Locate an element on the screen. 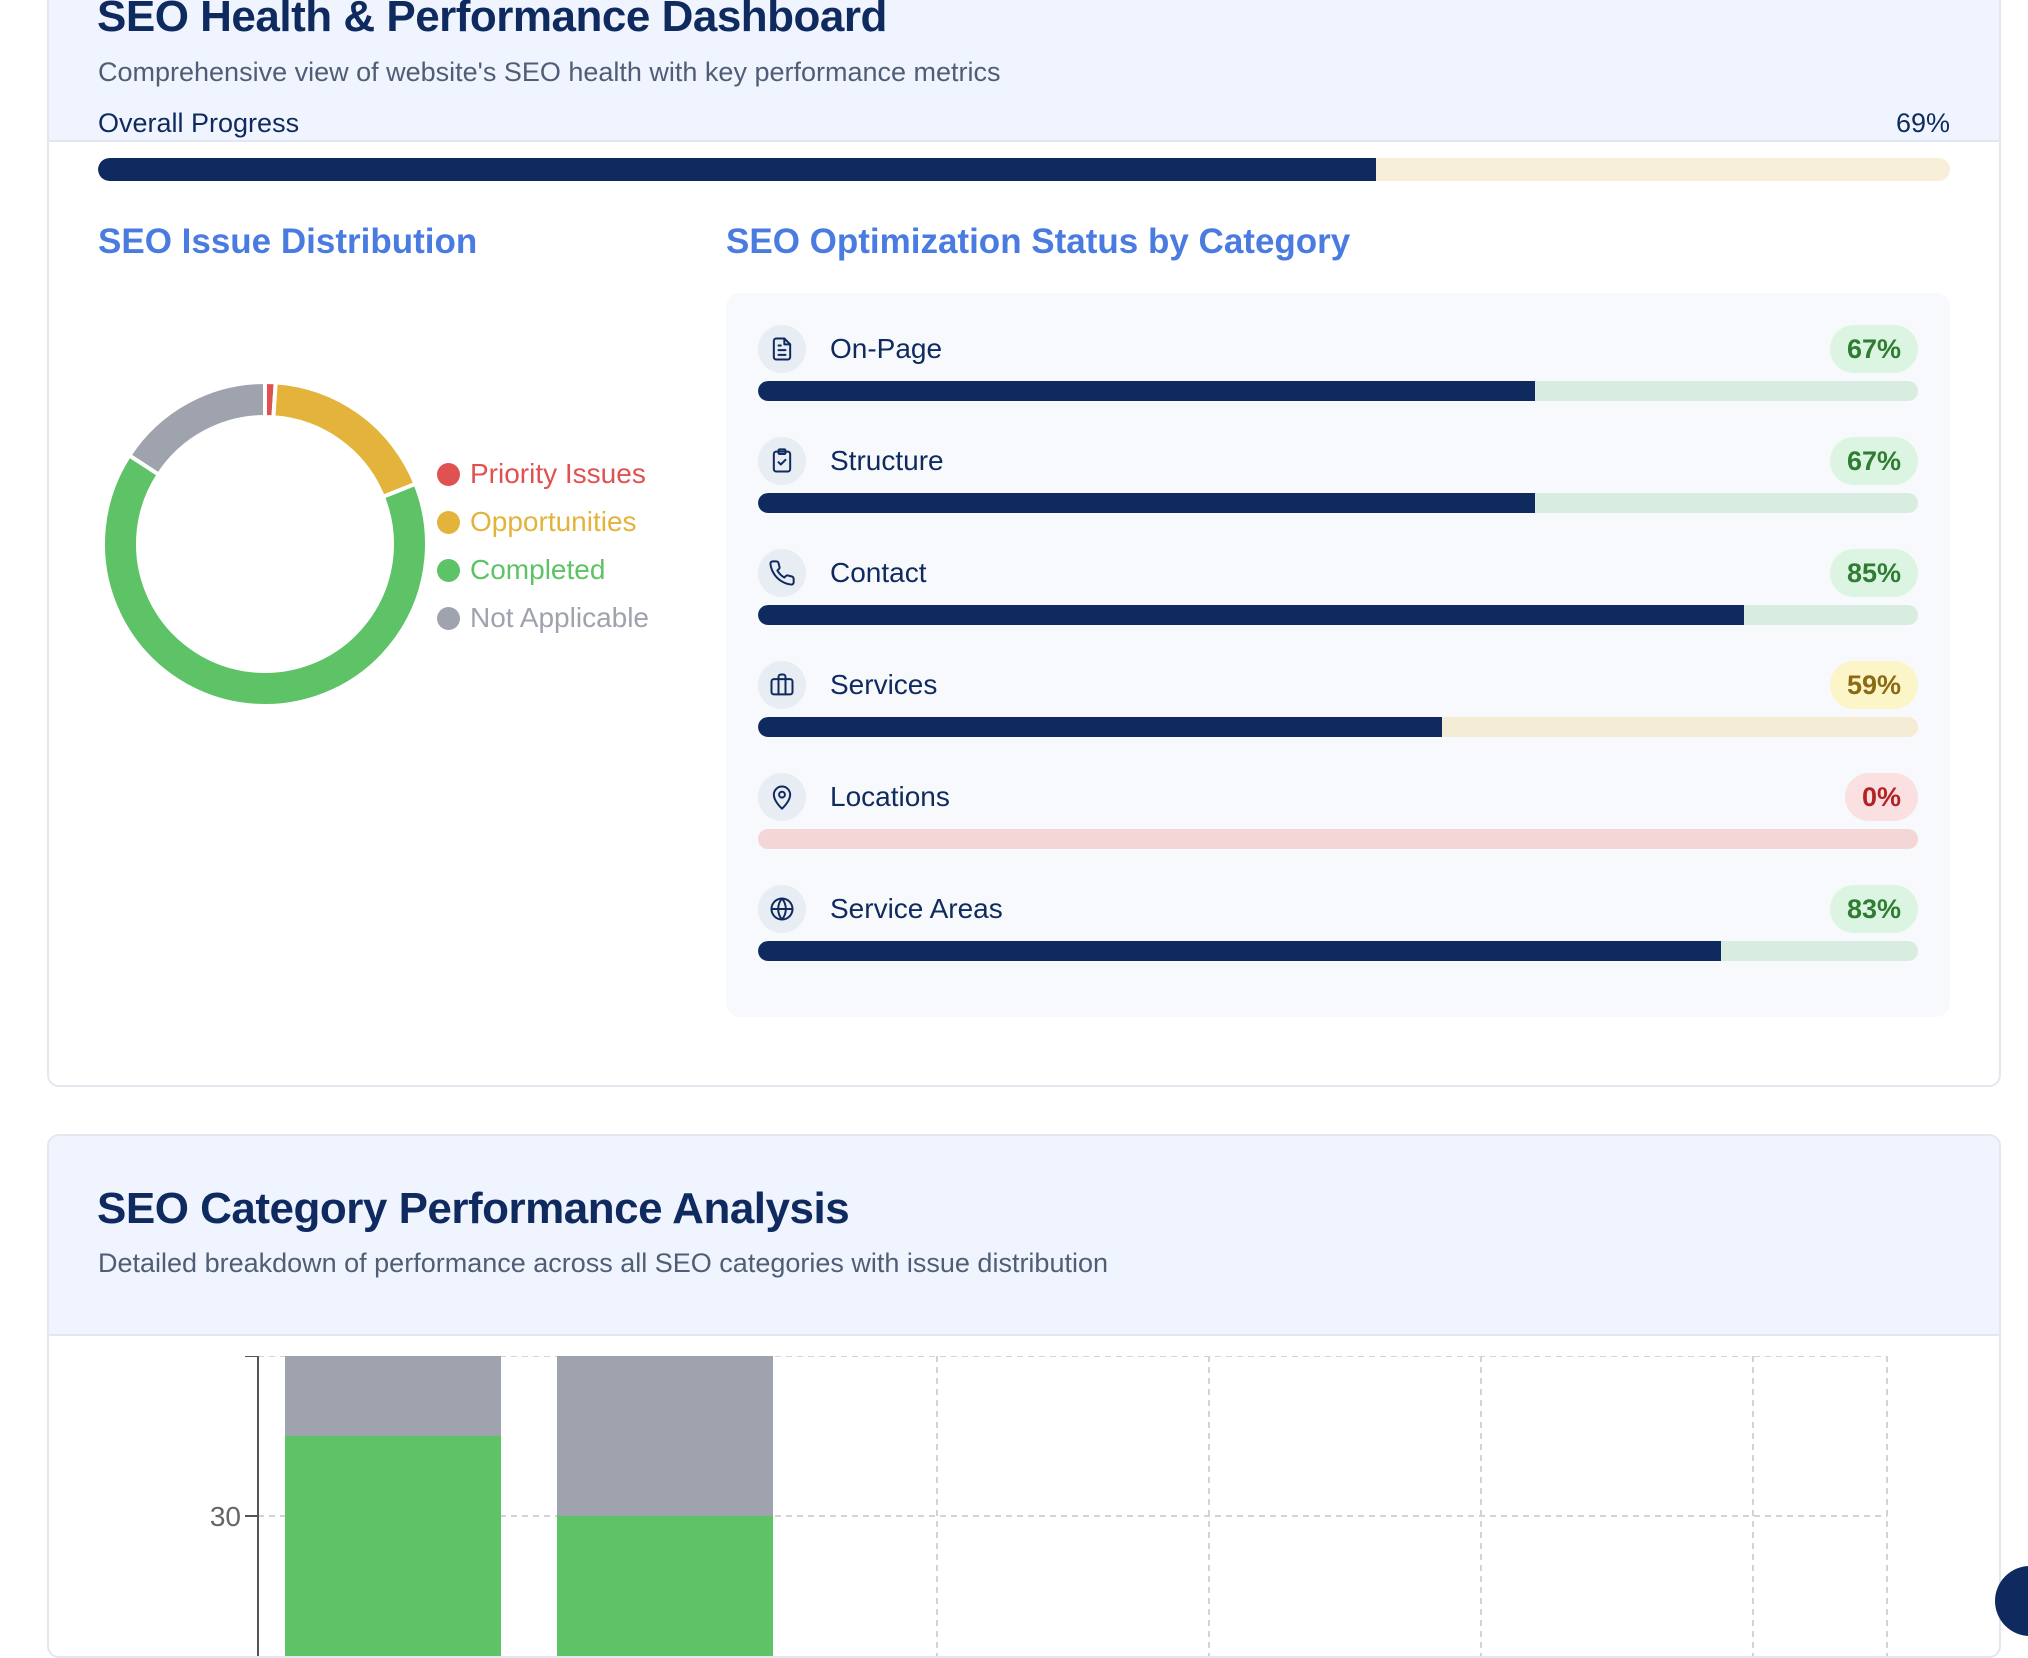  category-label: Contact is located at coordinates (878, 572).